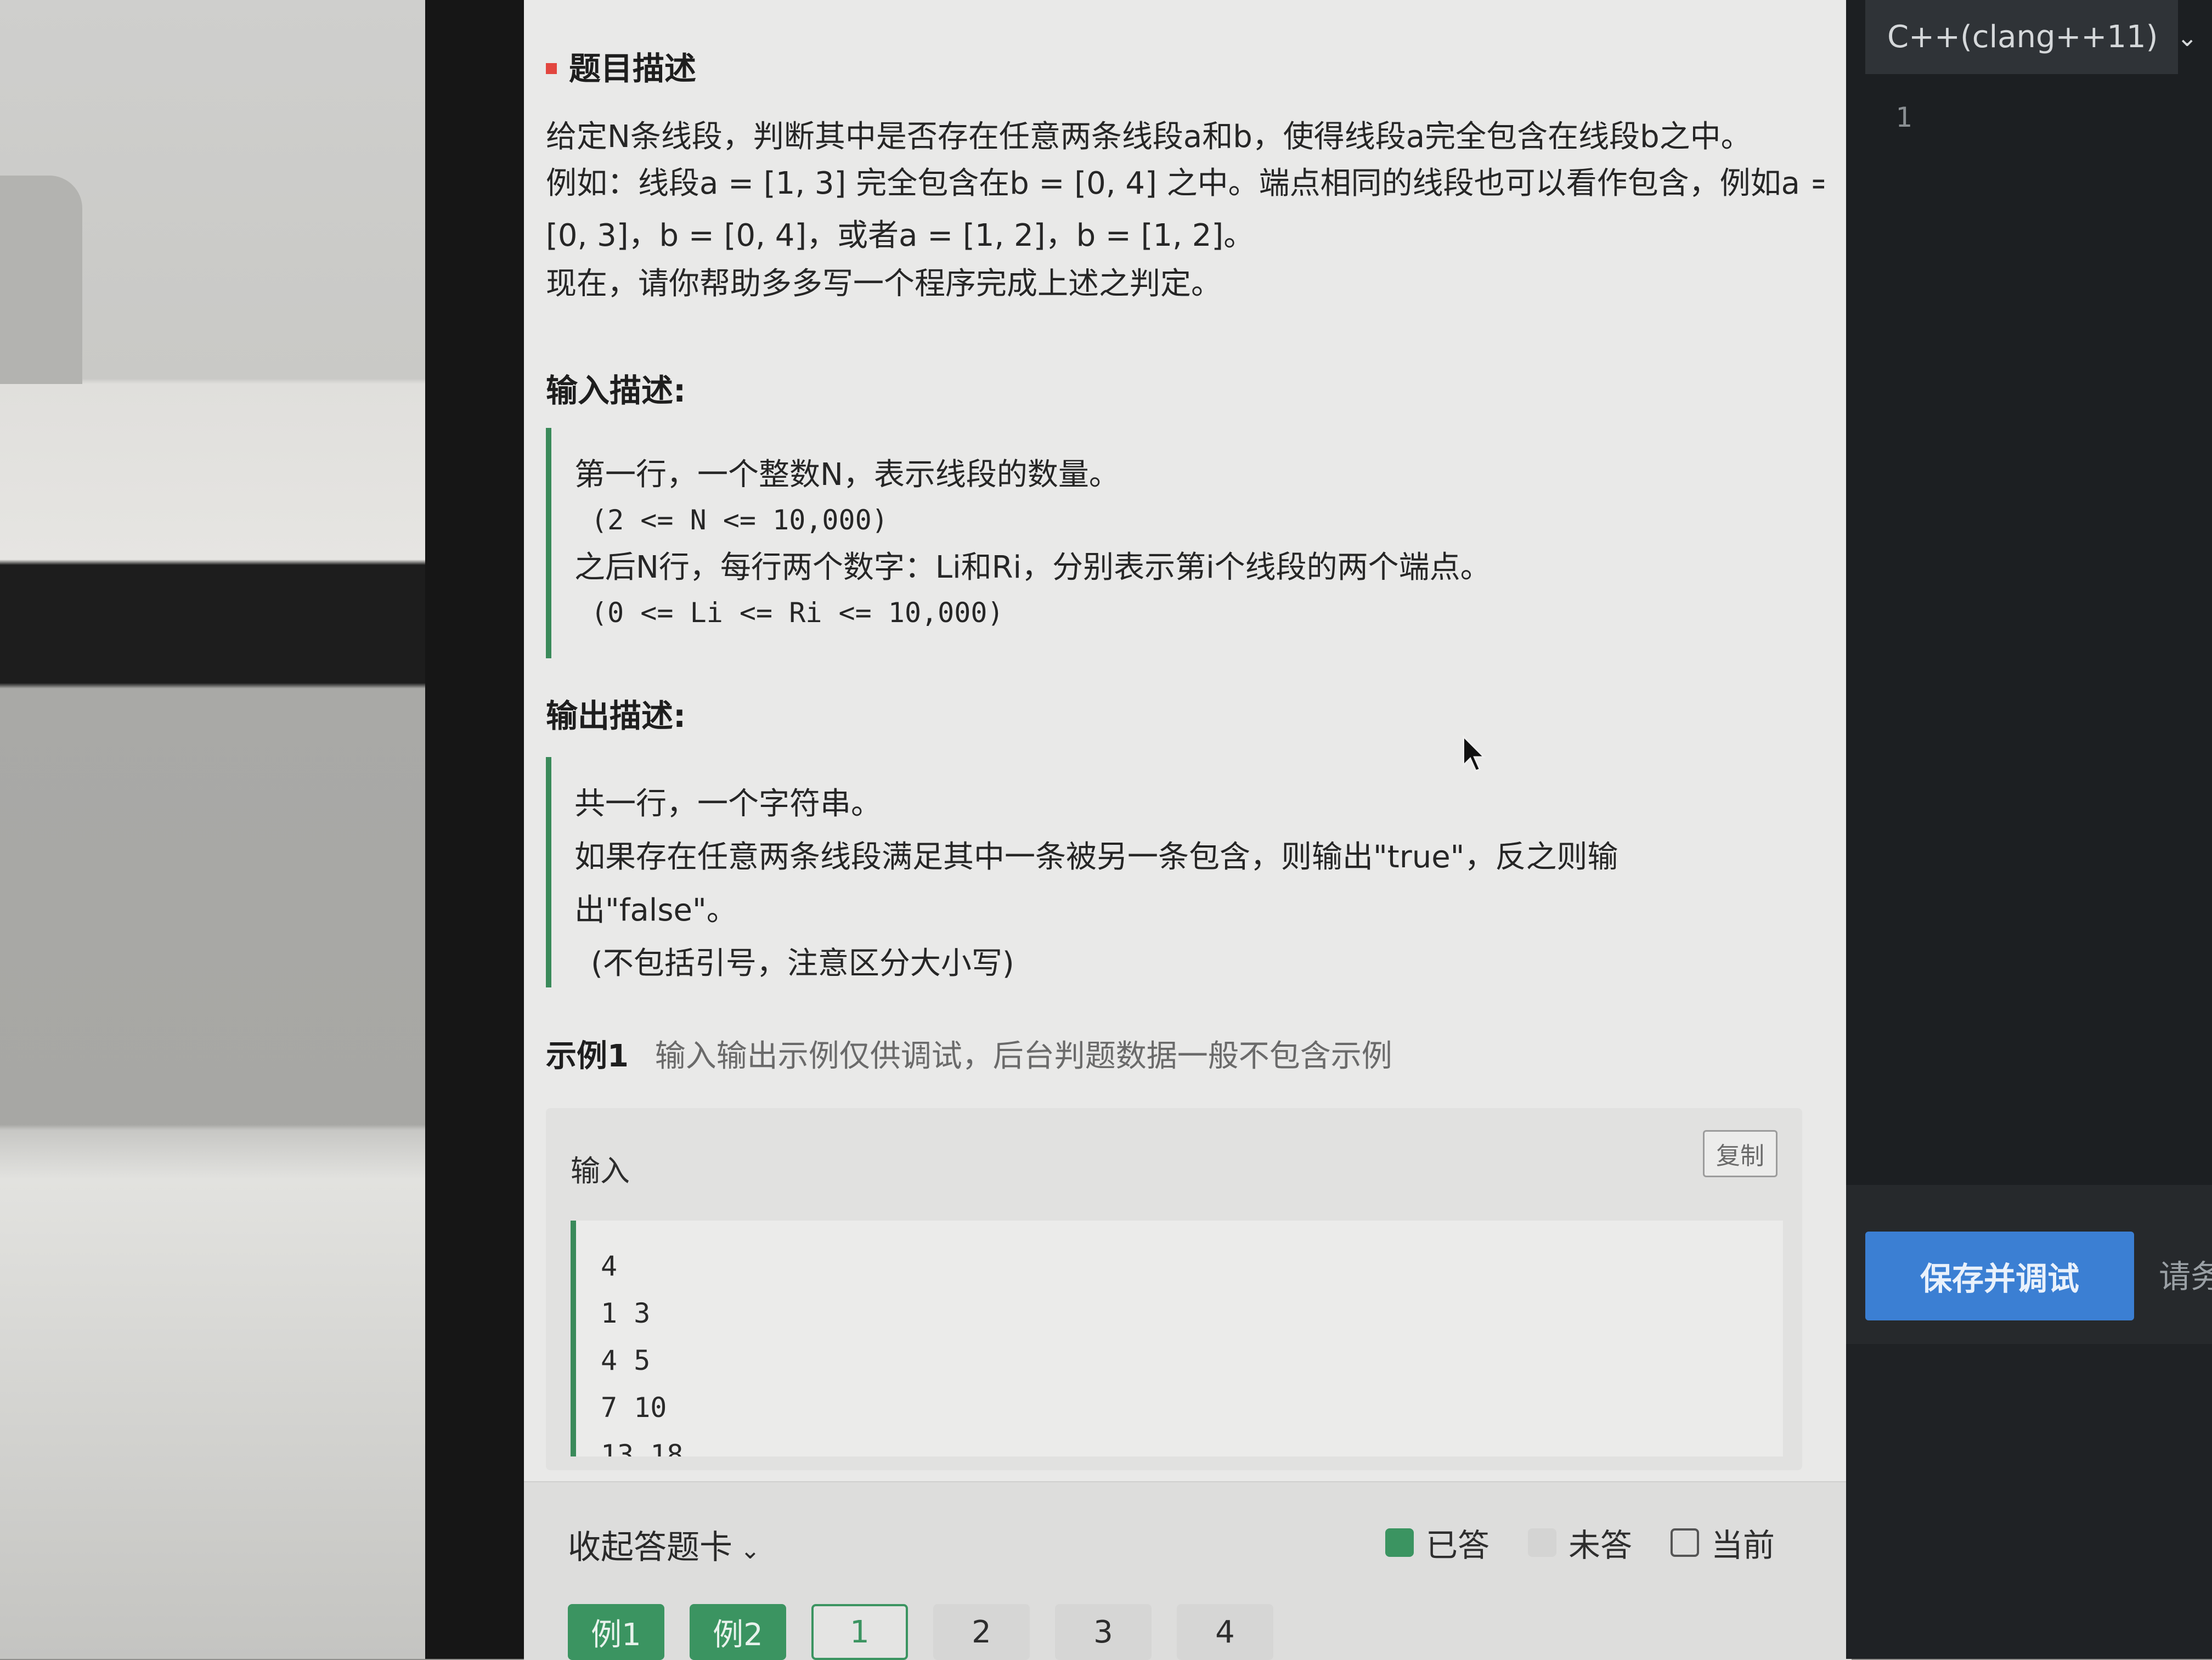 Image resolution: width=2212 pixels, height=1660 pixels. I want to click on unanswered-swatch-icon, so click(1541, 1542).